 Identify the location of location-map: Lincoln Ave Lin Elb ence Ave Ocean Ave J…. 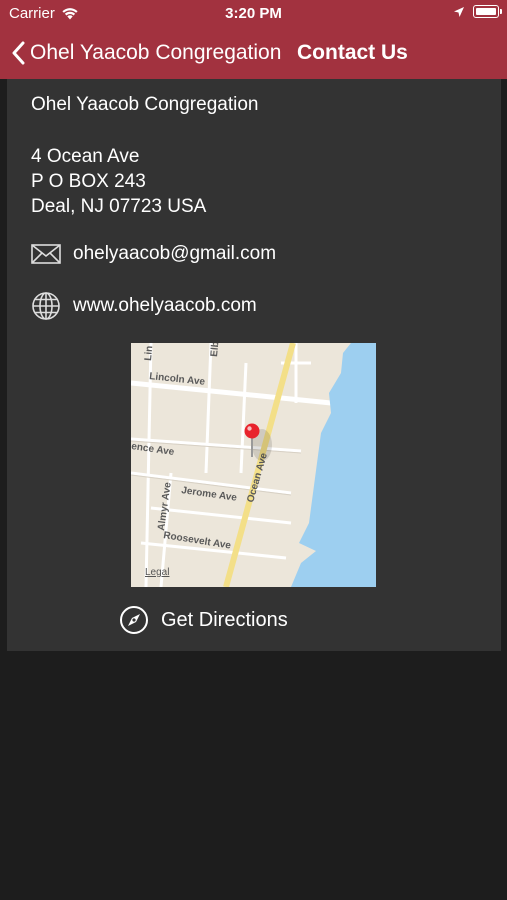
(253, 465).